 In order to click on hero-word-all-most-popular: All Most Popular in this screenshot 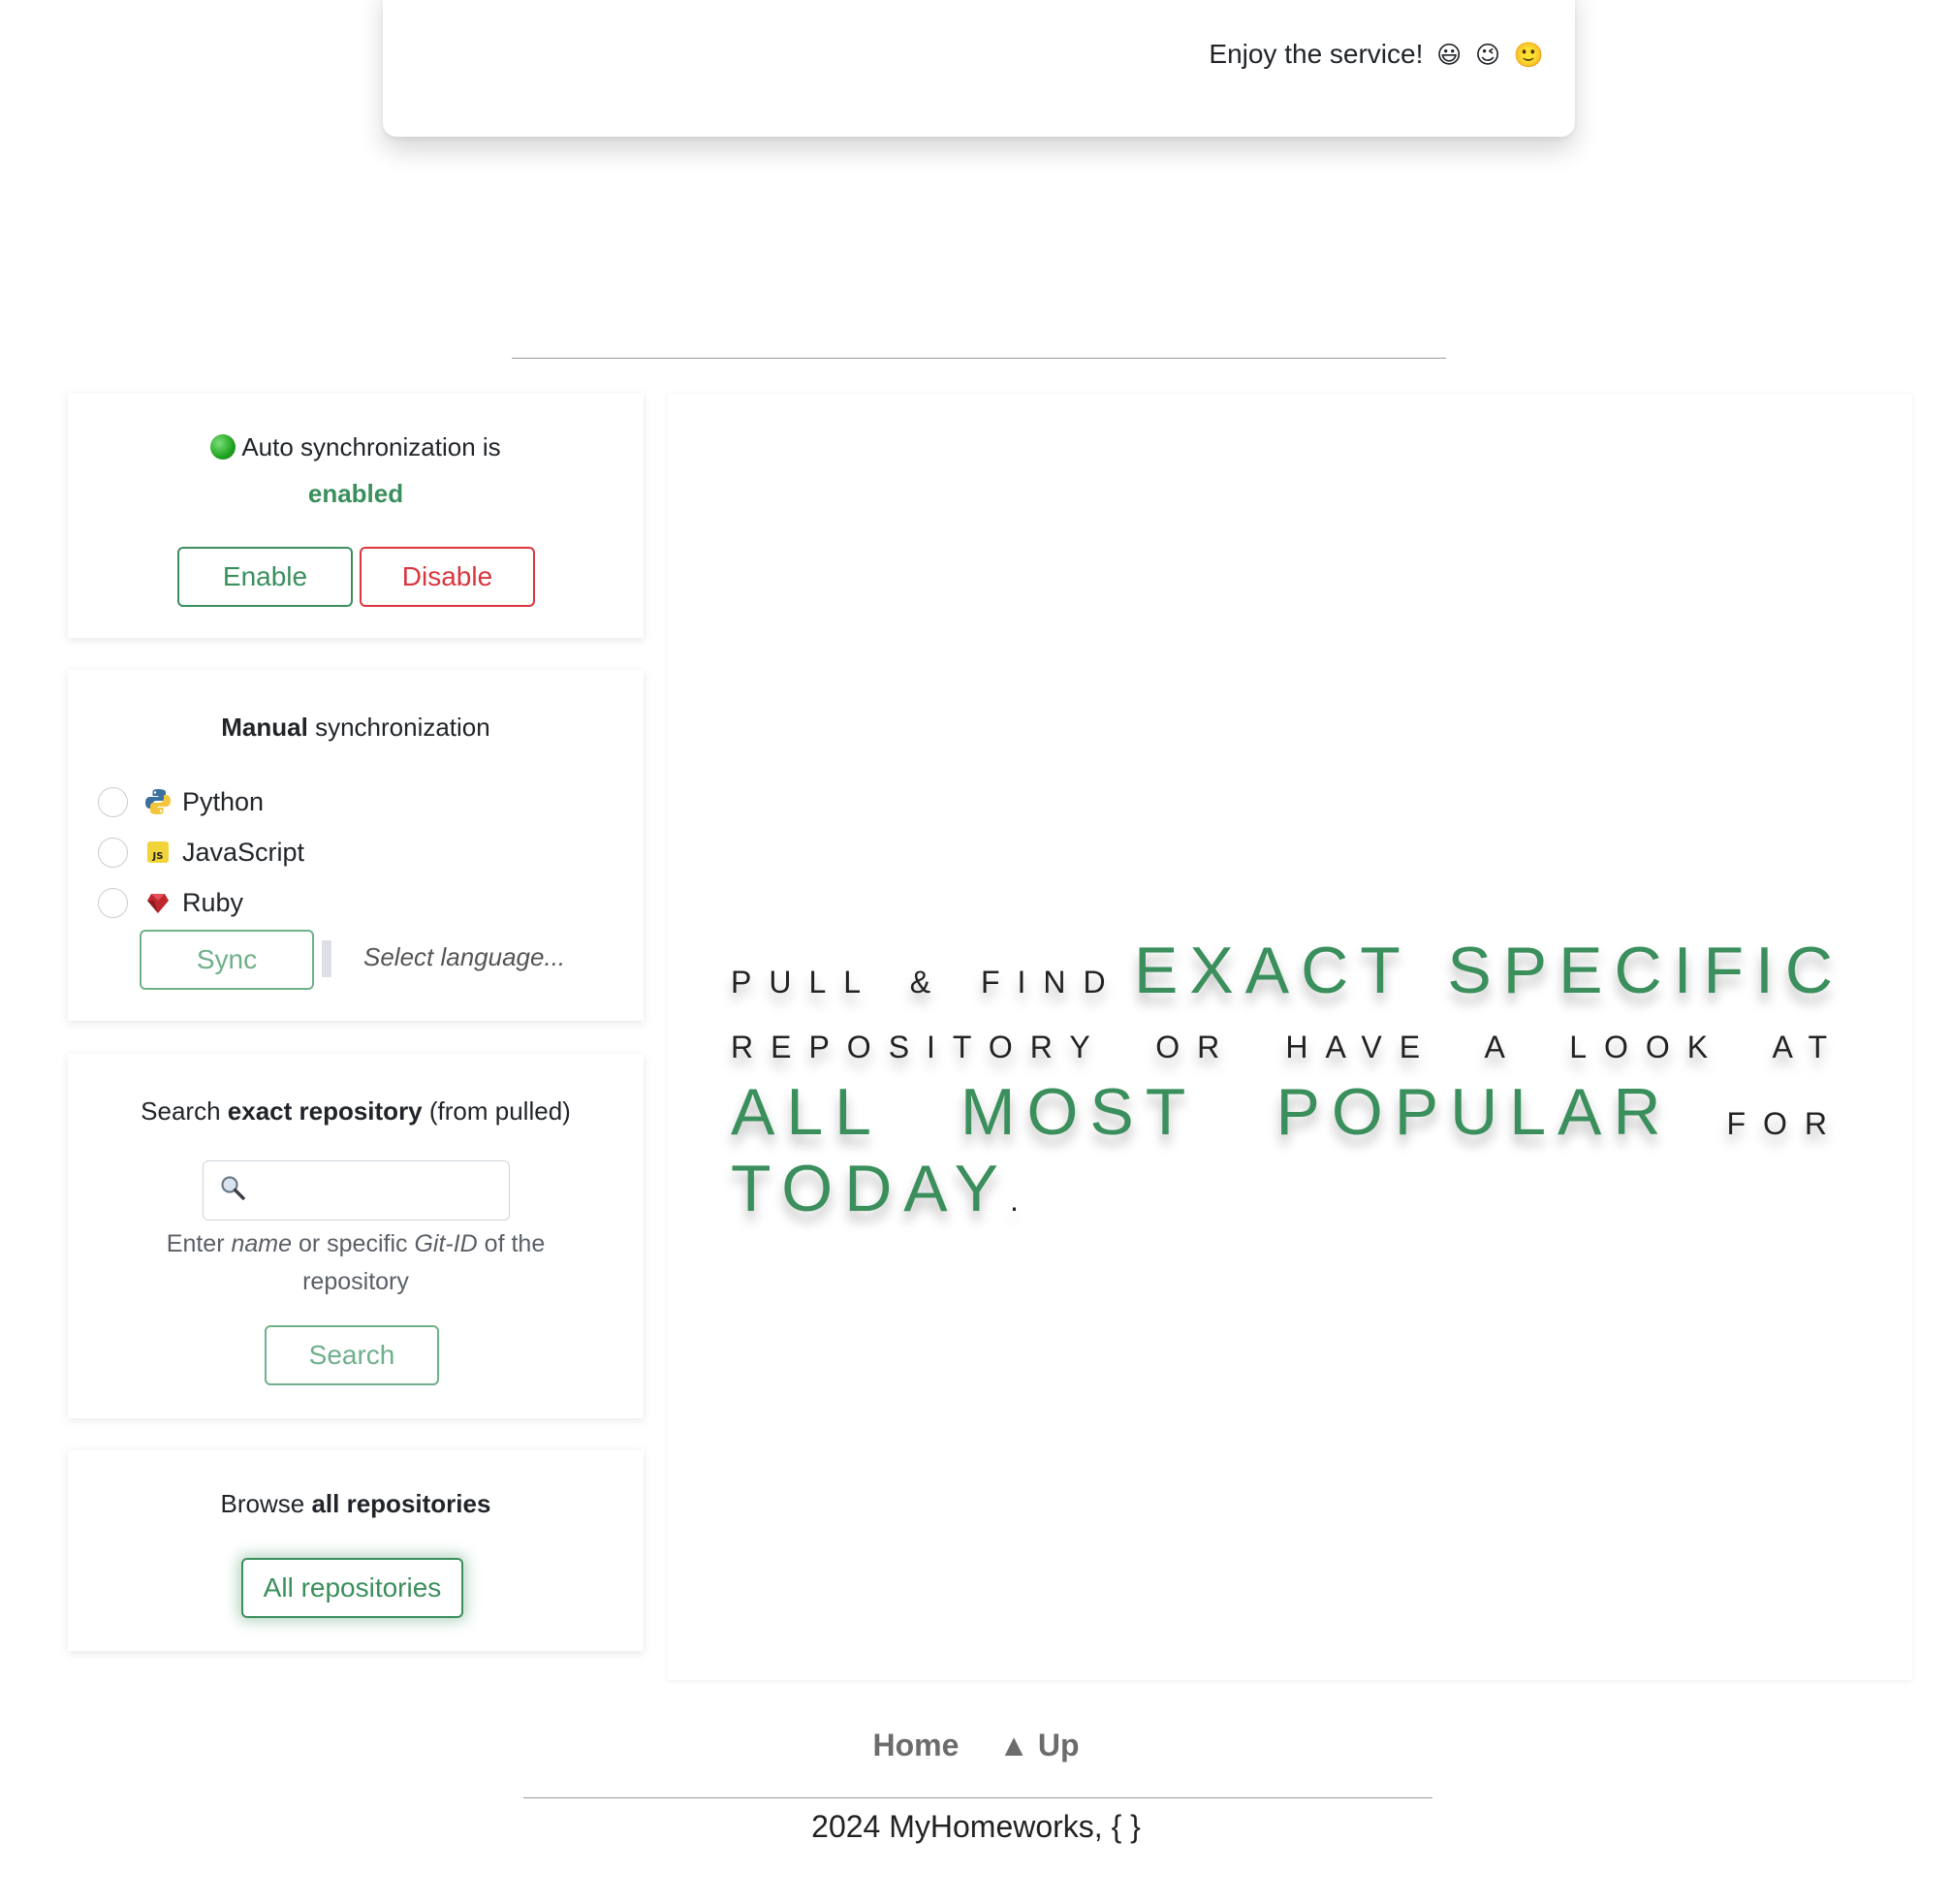, I will do `click(1202, 1112)`.